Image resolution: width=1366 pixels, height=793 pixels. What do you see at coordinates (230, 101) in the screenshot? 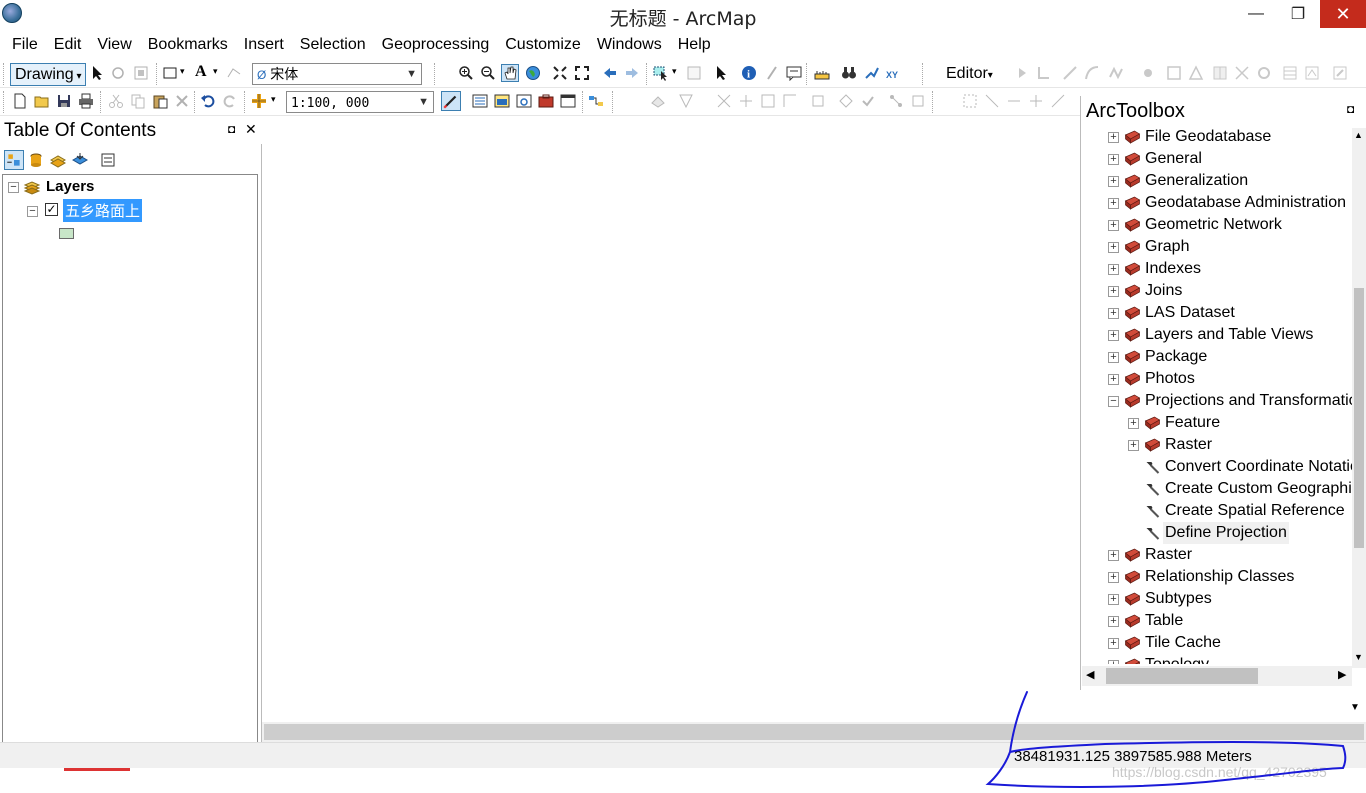
I see `redo-icon` at bounding box center [230, 101].